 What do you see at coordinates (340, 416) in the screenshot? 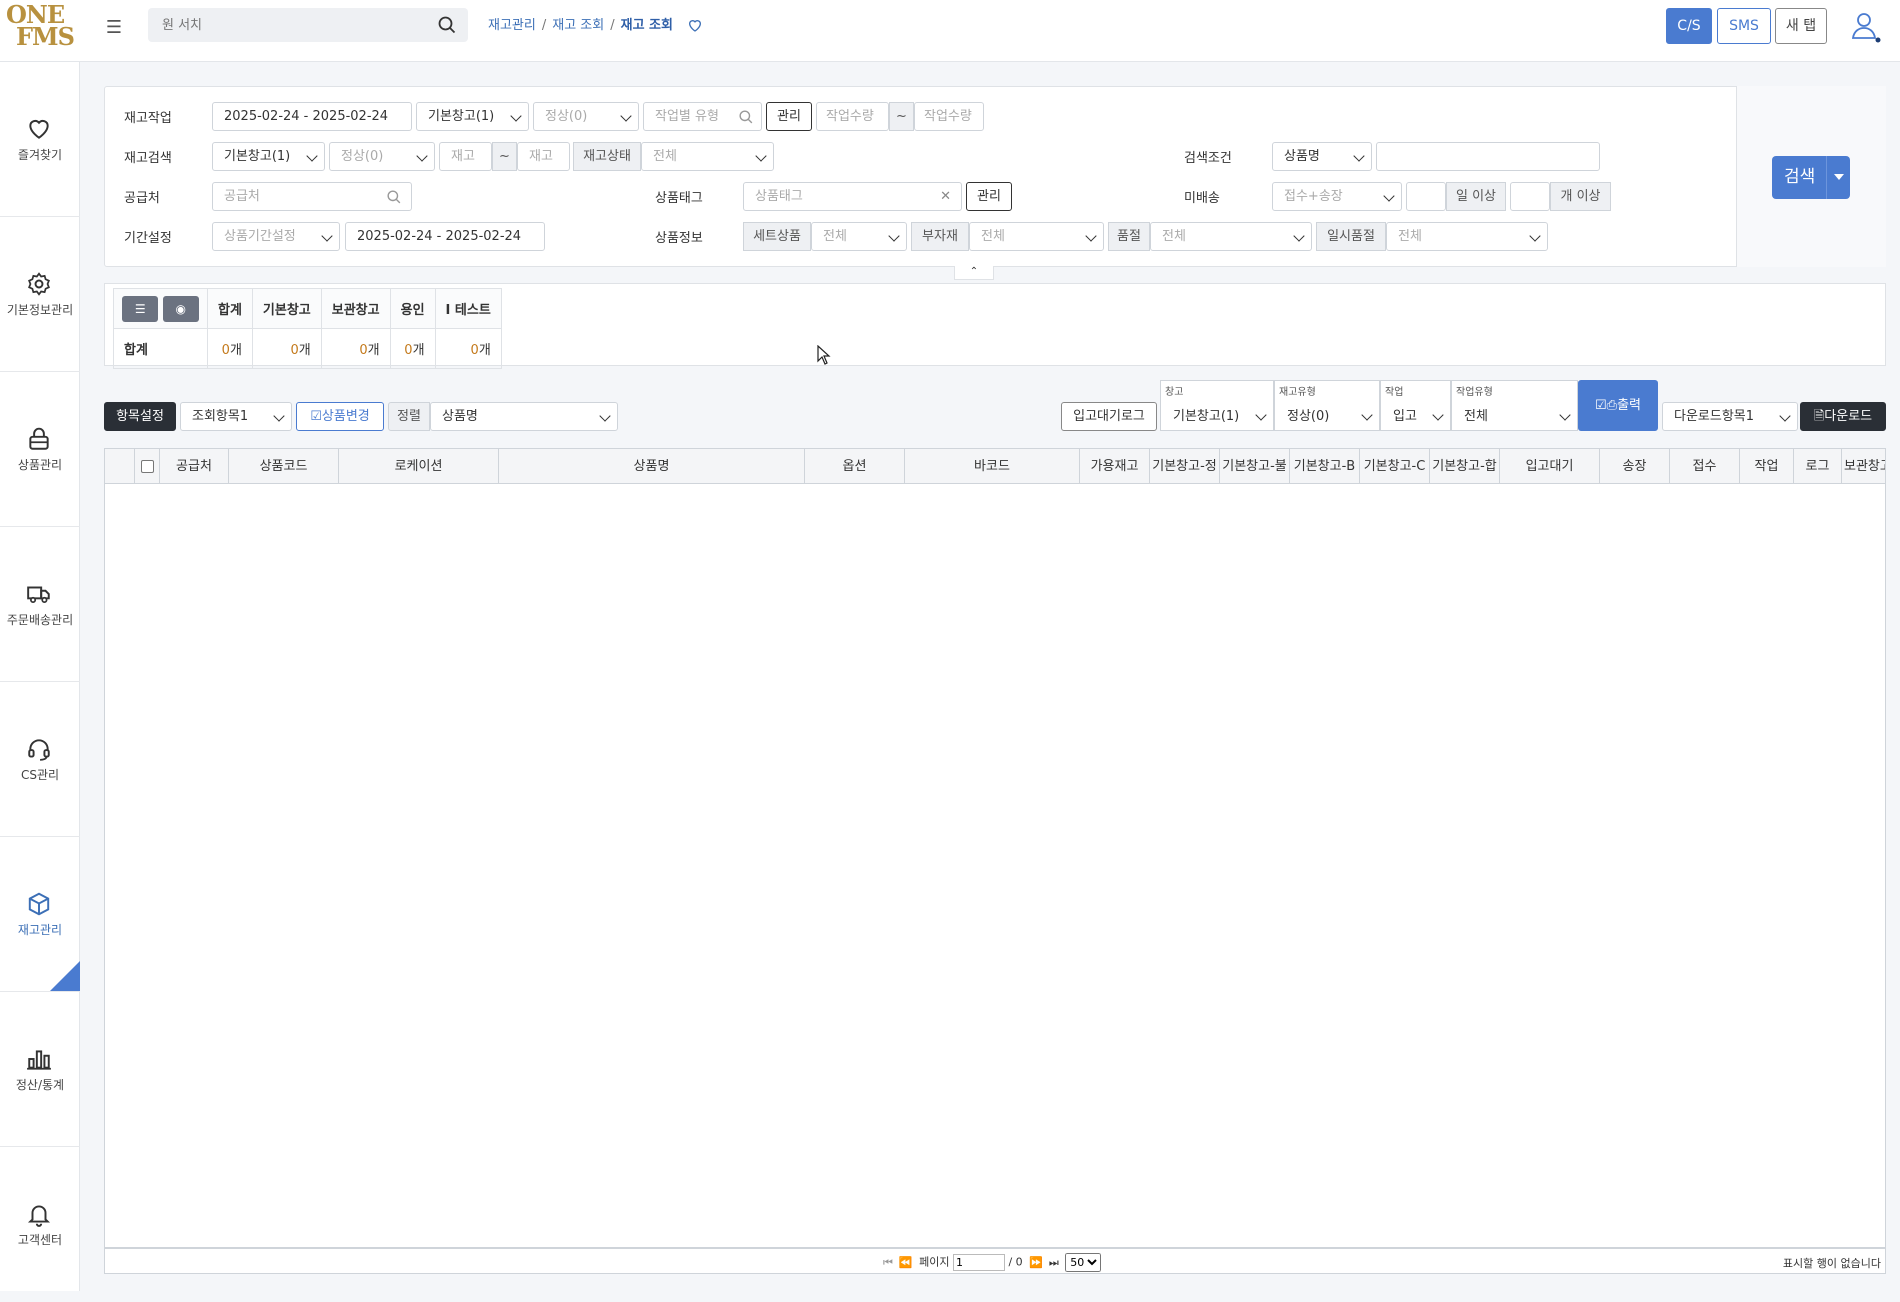
I see `change-product-button: ☑상품변경` at bounding box center [340, 416].